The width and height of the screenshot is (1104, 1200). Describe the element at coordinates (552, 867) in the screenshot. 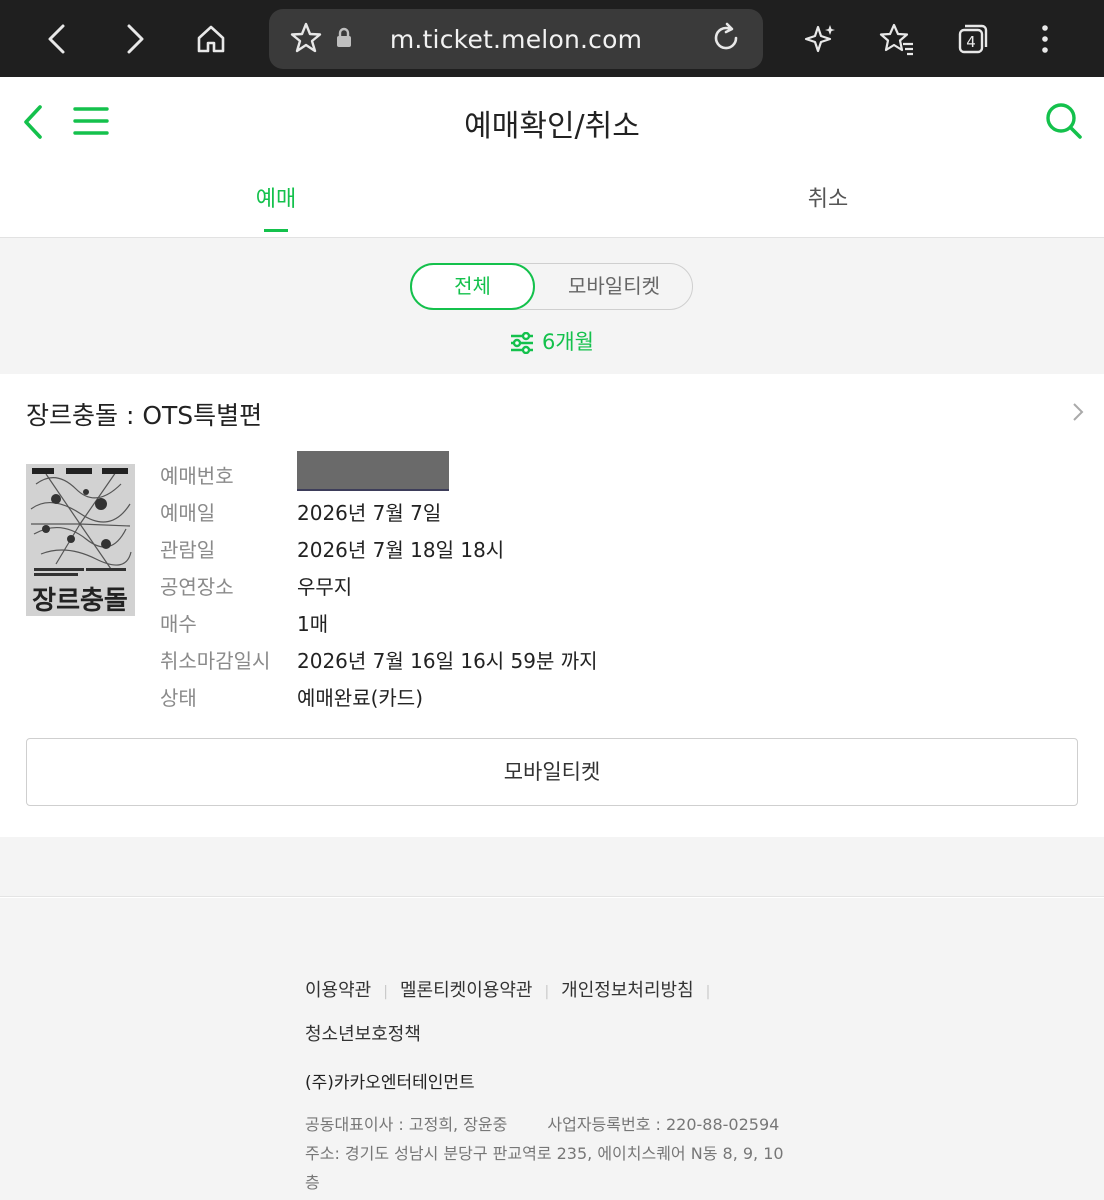

I see `section-divider` at that location.